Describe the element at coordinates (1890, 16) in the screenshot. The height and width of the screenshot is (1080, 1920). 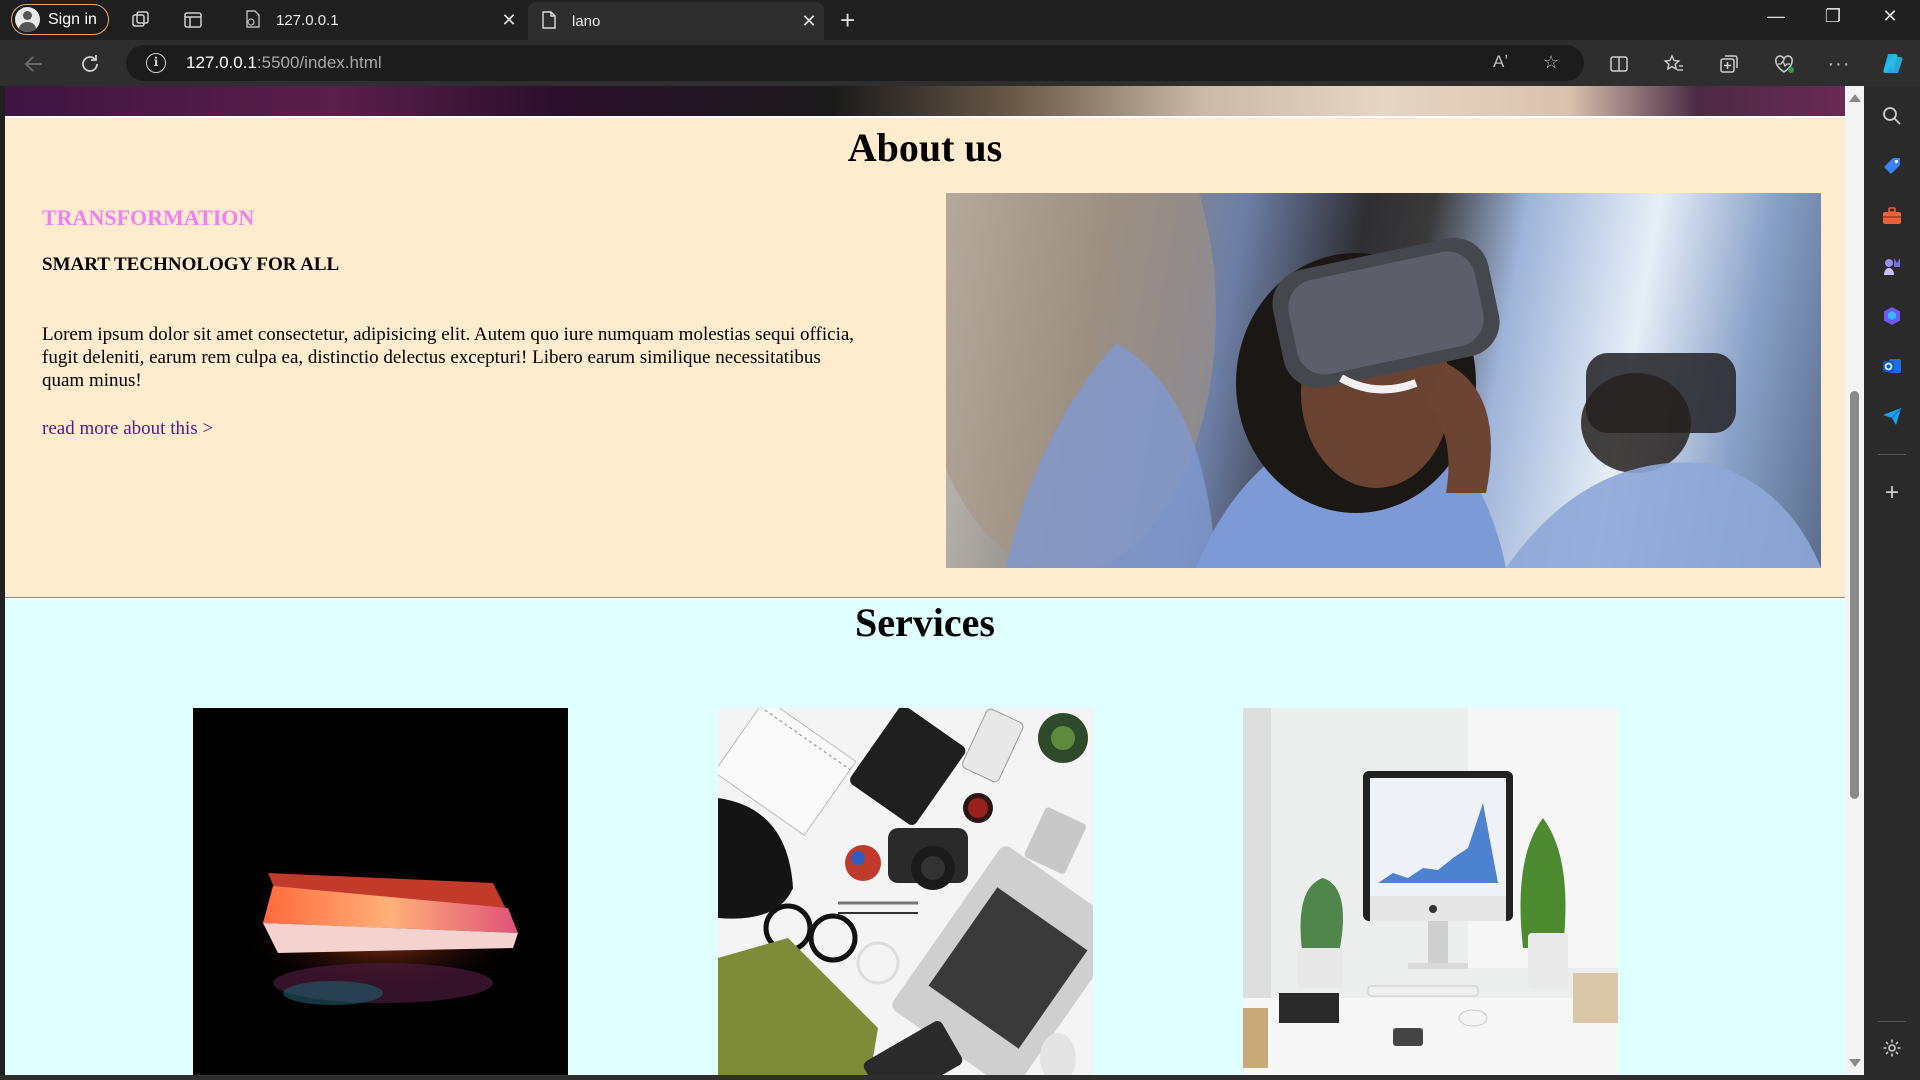
I see `close-window-icon: ✕` at that location.